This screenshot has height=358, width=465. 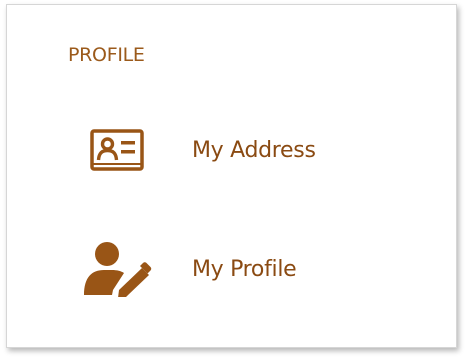 What do you see at coordinates (117, 269) in the screenshot?
I see `user-edit-icon` at bounding box center [117, 269].